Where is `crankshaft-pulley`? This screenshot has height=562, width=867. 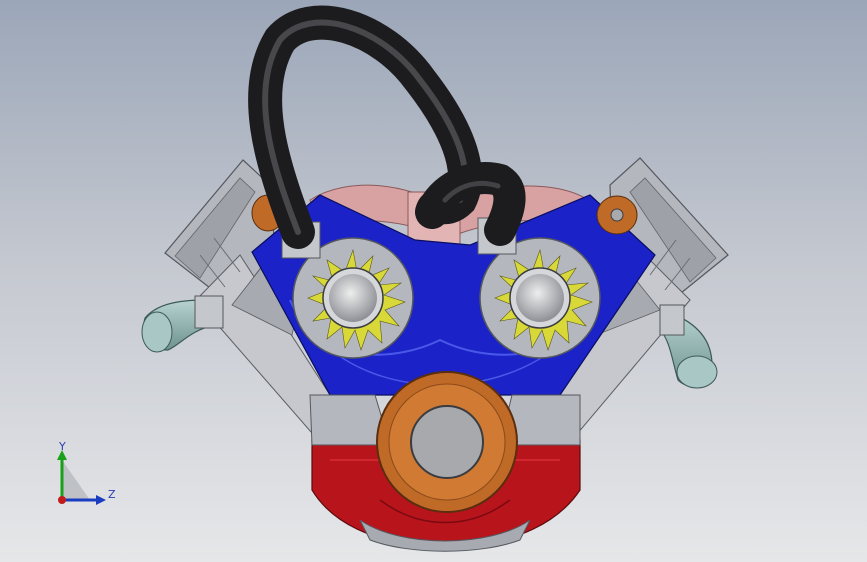 crankshaft-pulley is located at coordinates (447, 442).